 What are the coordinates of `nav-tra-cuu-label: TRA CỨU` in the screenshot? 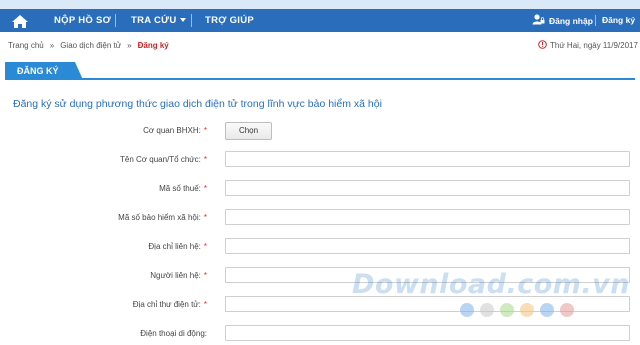 It's located at (154, 20).